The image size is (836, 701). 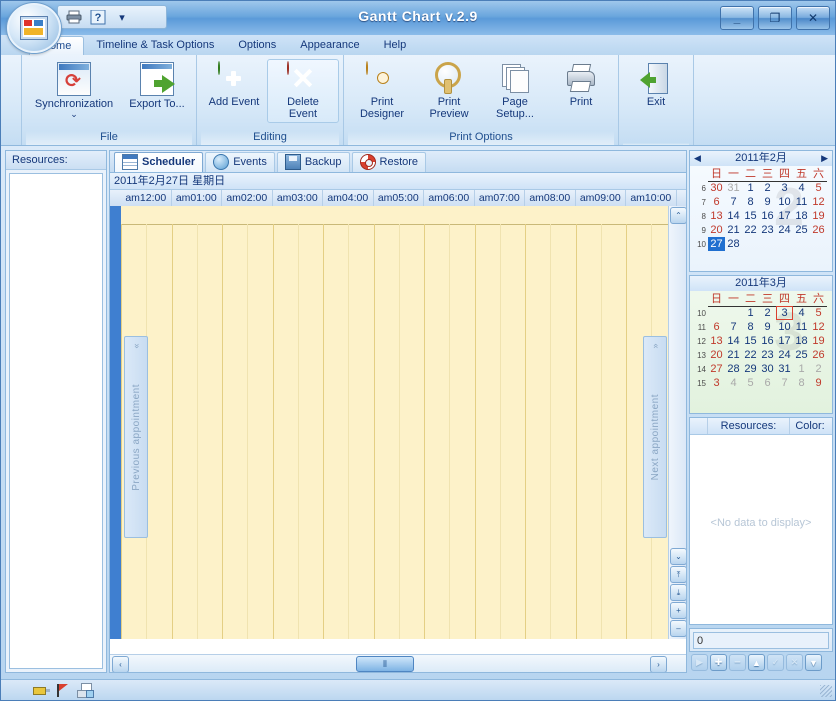 I want to click on calendar-day-cell: 28, so click(x=733, y=244).